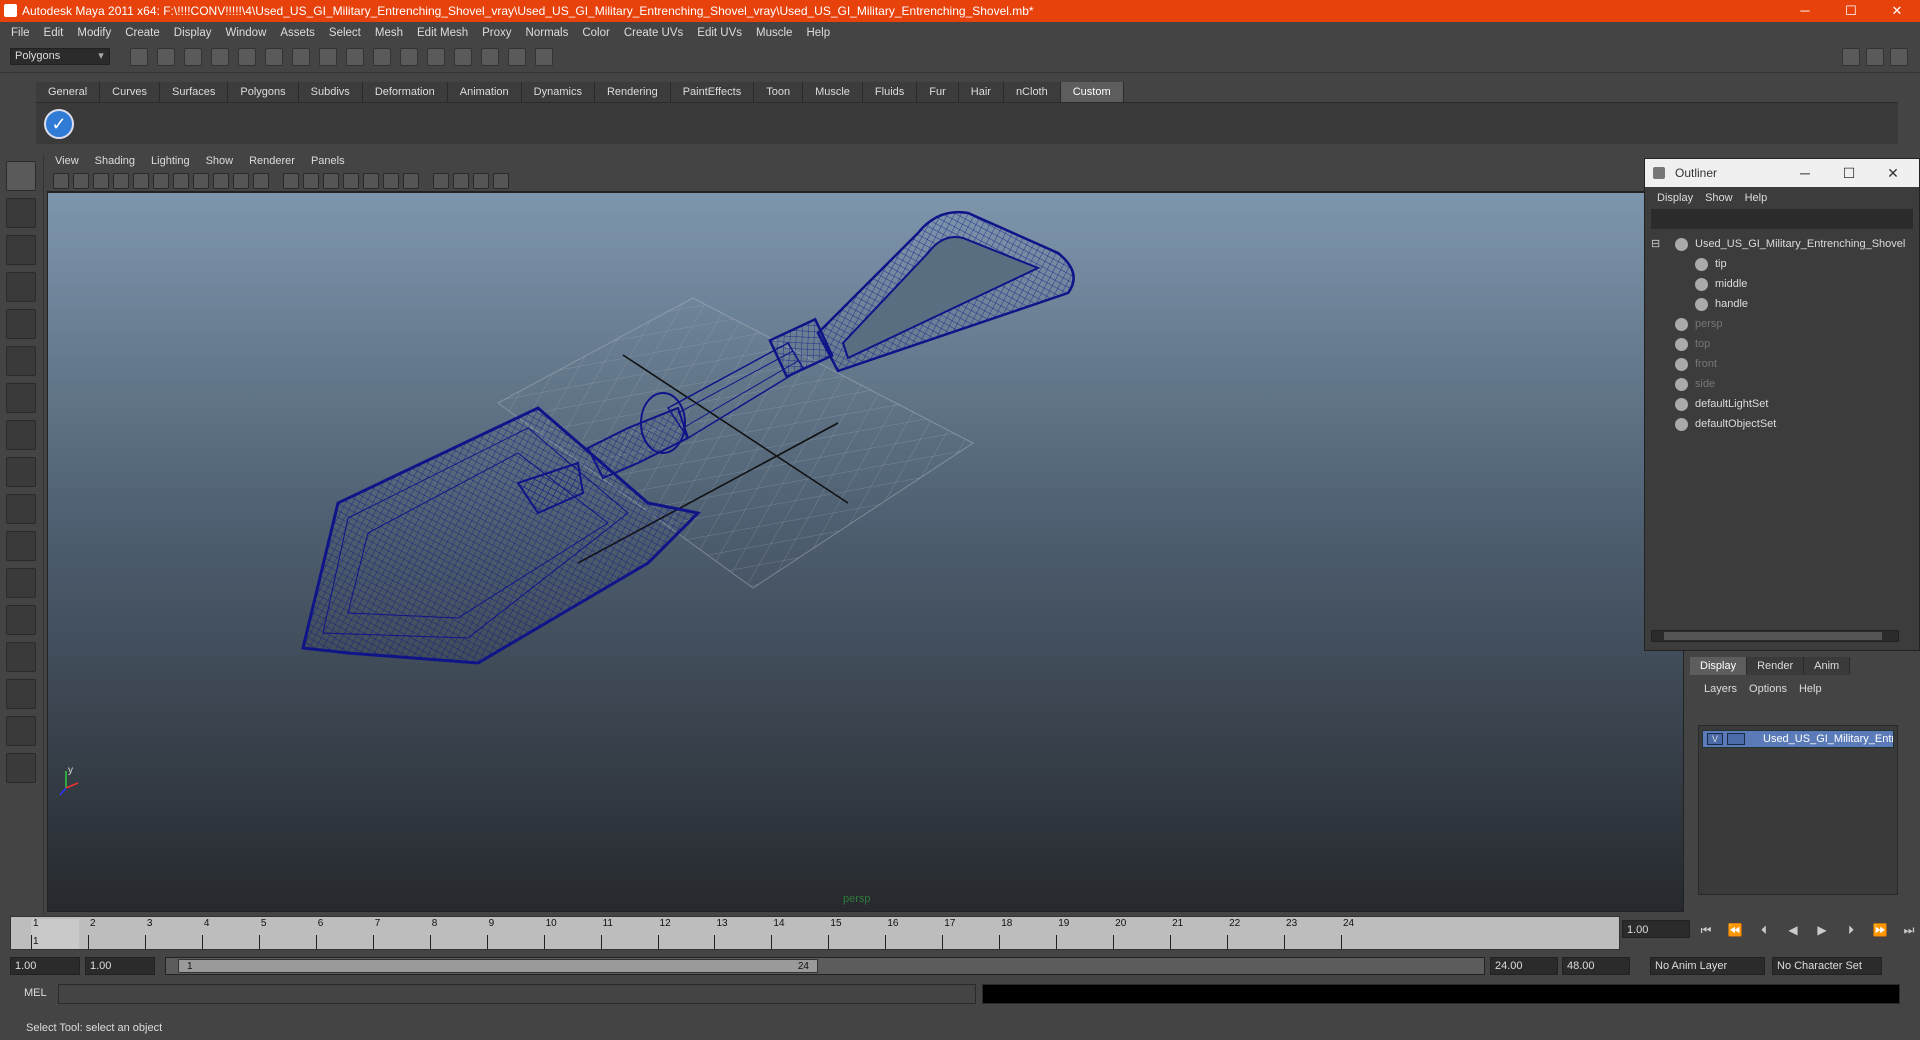 The height and width of the screenshot is (1040, 1920). I want to click on select-tool-icon, so click(21, 176).